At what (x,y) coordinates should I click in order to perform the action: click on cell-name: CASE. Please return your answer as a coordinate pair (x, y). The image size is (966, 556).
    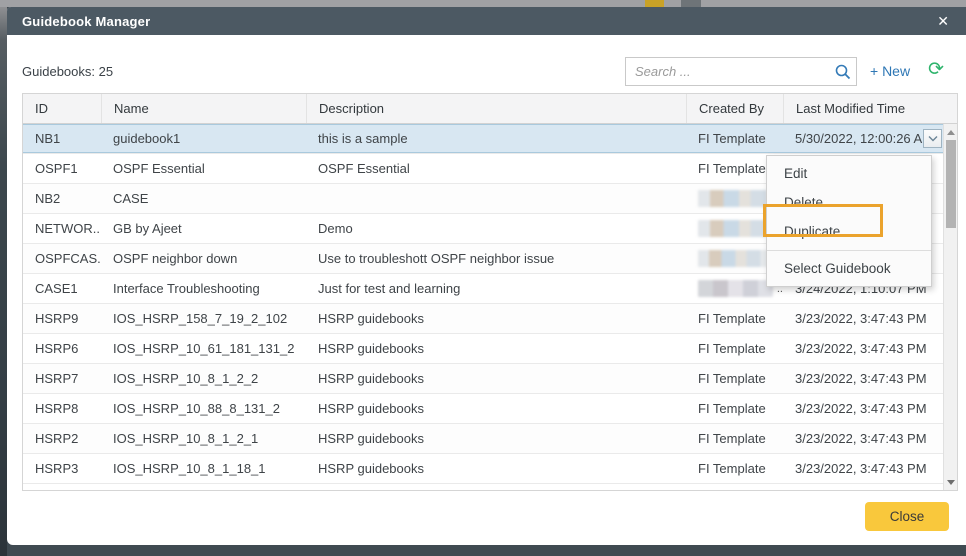
    Looking at the image, I should click on (131, 198).